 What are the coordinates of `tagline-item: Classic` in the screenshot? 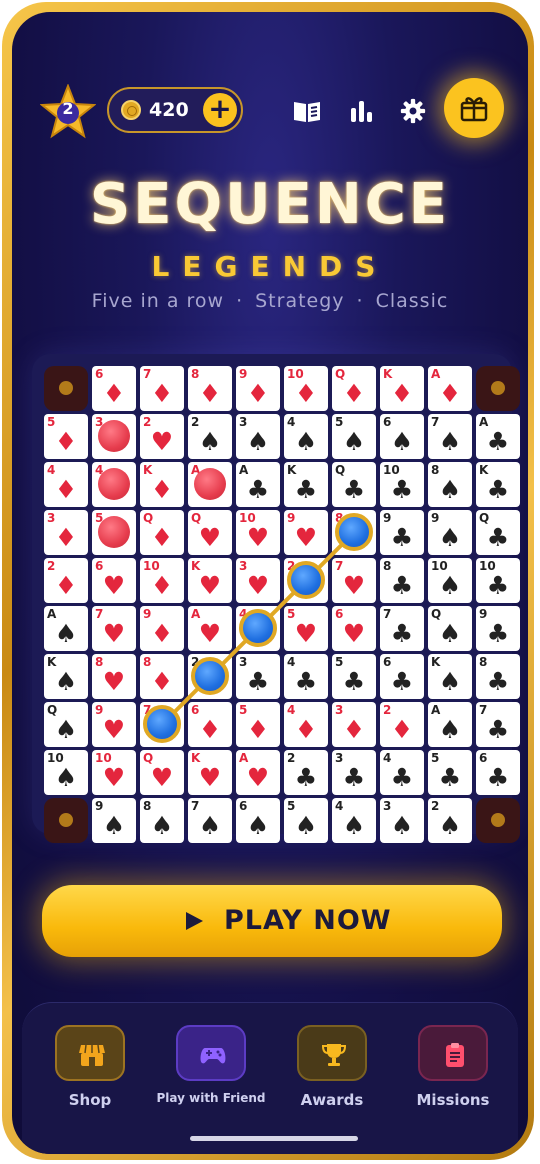 It's located at (412, 301).